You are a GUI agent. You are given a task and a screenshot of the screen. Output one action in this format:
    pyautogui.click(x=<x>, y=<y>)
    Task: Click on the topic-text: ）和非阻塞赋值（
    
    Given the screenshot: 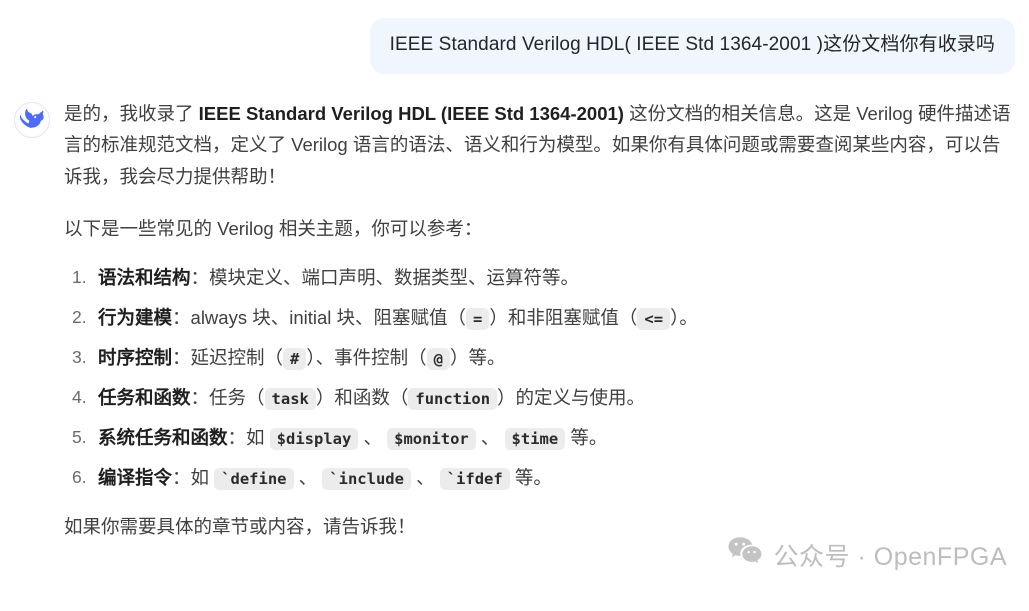 What is the action you would take?
    pyautogui.click(x=563, y=317)
    